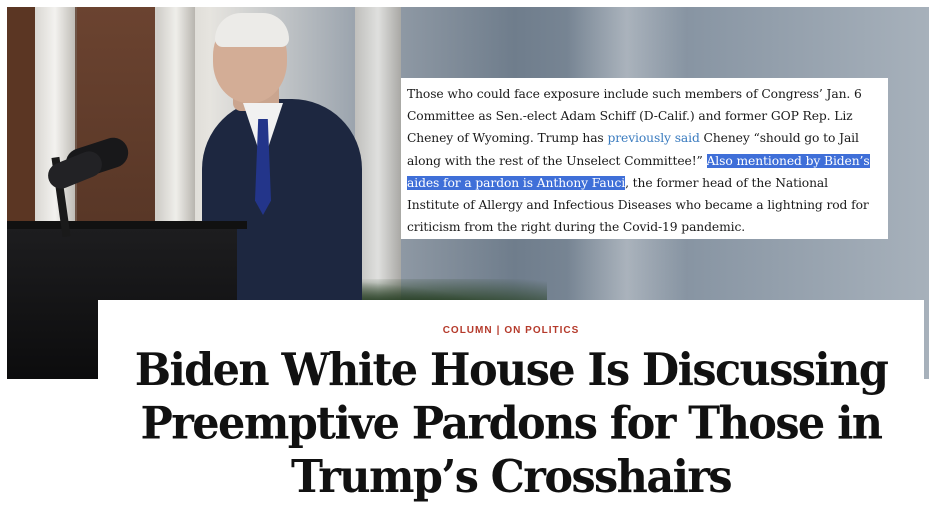 The height and width of the screenshot is (505, 940). I want to click on headline-line: Biden White House Is Discussing, so click(511, 370).